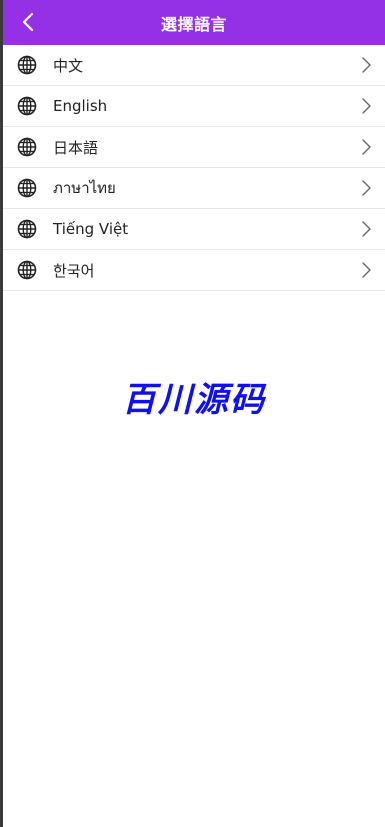 This screenshot has width=385, height=827. What do you see at coordinates (194, 400) in the screenshot?
I see `watermark-logo: 百川源码` at bounding box center [194, 400].